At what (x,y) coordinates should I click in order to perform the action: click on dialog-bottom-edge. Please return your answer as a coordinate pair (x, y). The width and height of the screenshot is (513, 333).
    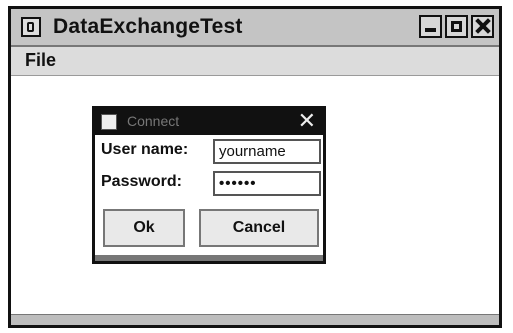
    Looking at the image, I should click on (209, 258).